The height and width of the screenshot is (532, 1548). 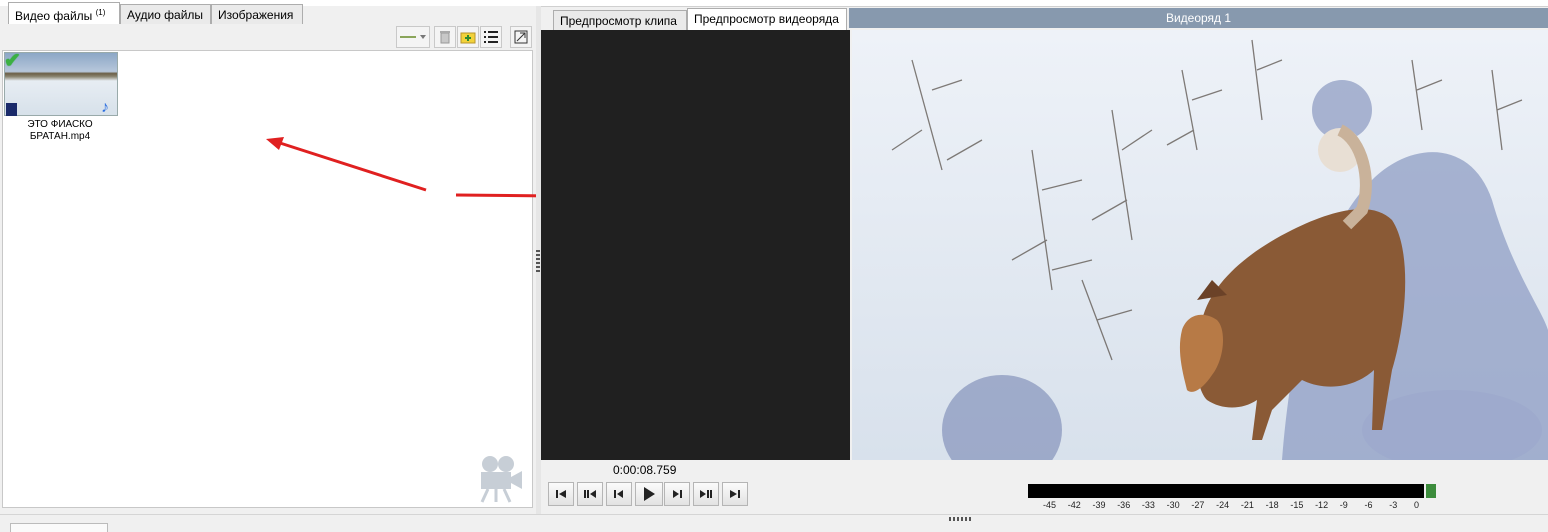 I want to click on tab-video-files-label: Видео файлы, so click(x=54, y=16).